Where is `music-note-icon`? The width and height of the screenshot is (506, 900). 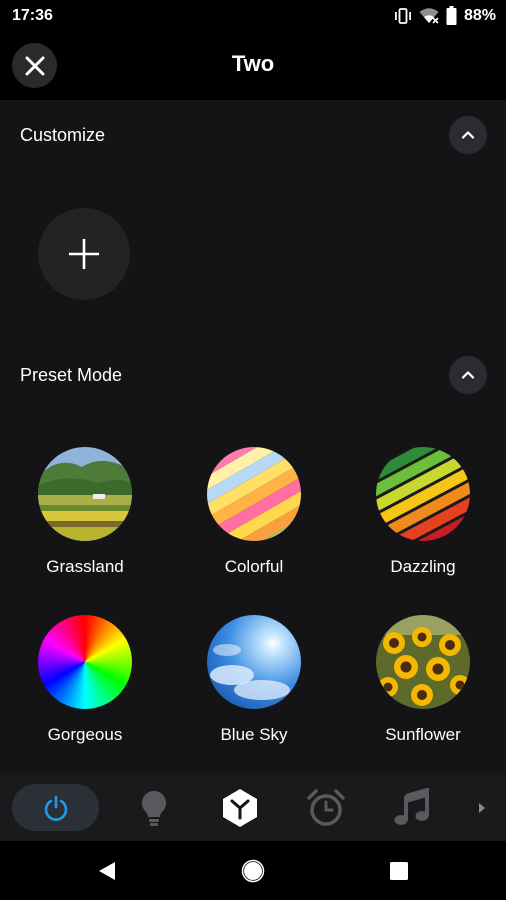 music-note-icon is located at coordinates (411, 806).